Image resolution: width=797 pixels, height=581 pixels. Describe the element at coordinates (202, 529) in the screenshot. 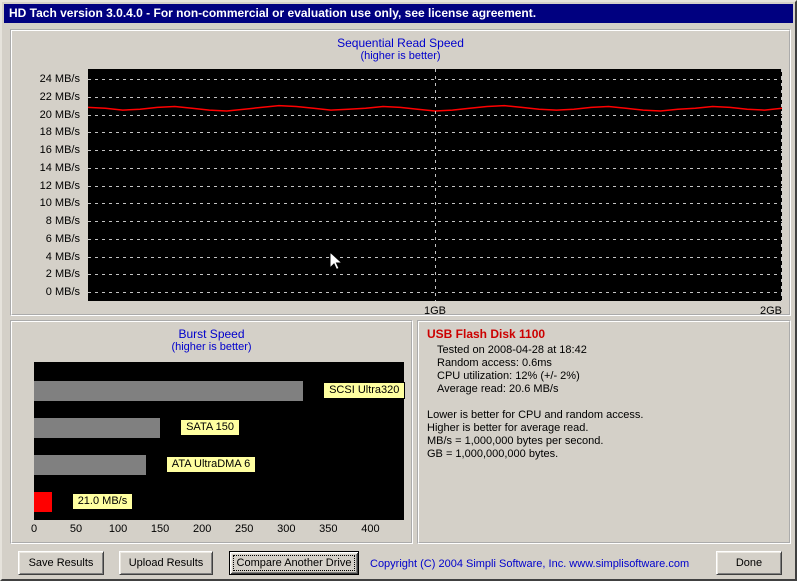

I see `burst-x-tick-label: 200` at that location.